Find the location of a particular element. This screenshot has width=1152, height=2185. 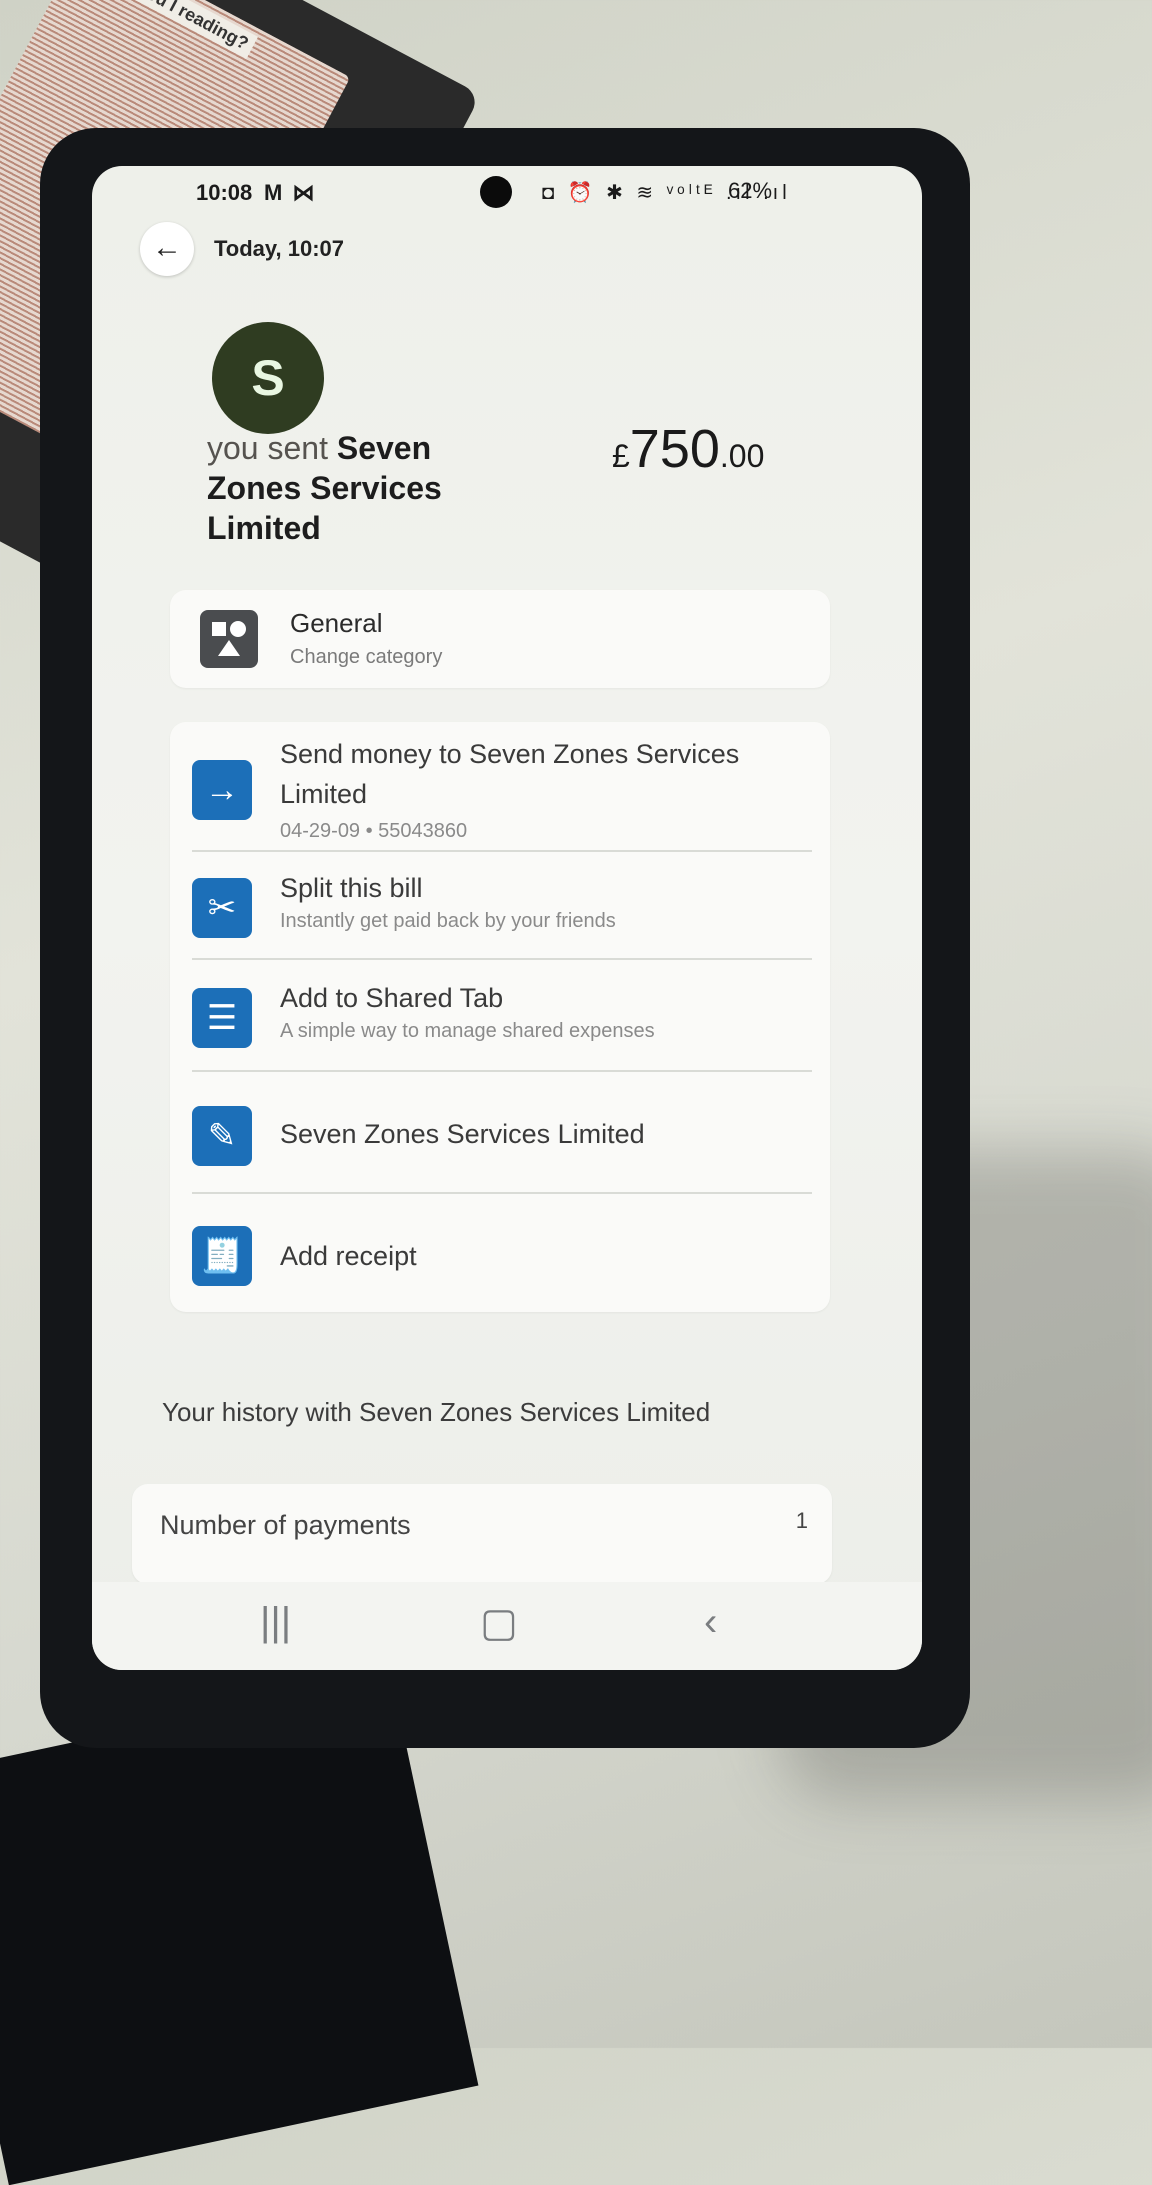

arrow-right-icon: → is located at coordinates (222, 790).